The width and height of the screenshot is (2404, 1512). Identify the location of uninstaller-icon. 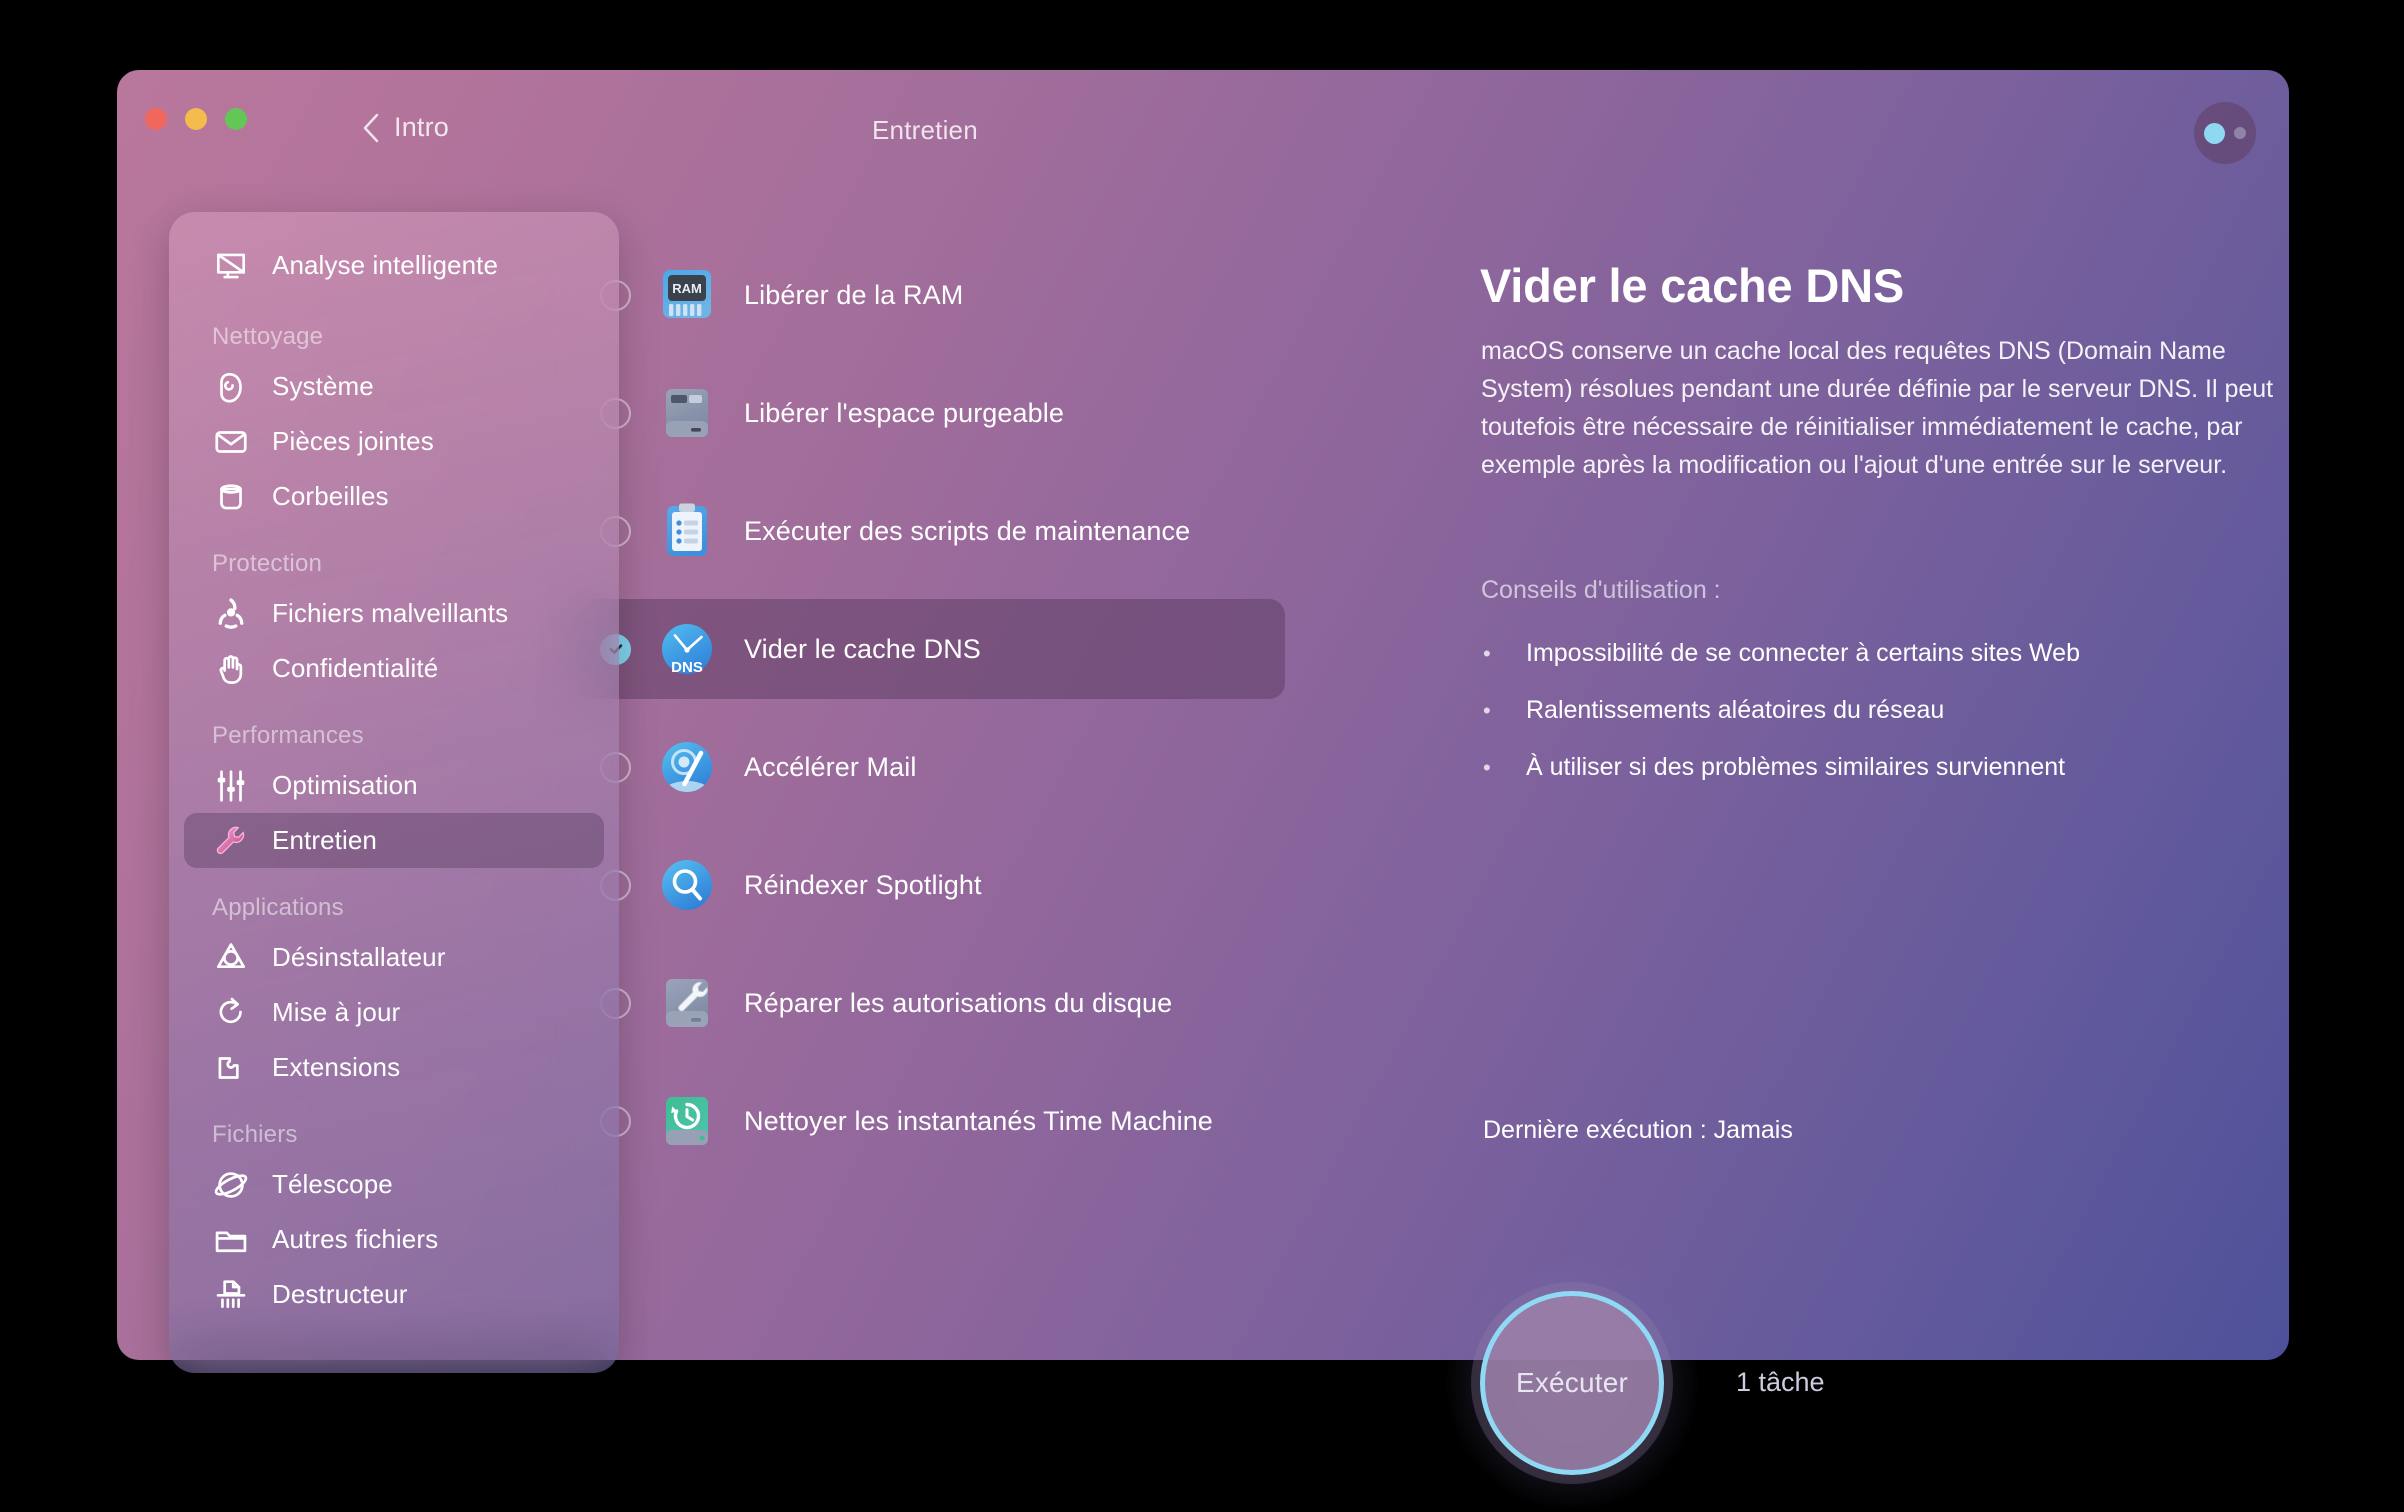
(231, 958).